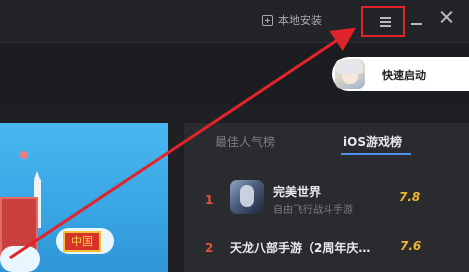  What do you see at coordinates (24, 155) in the screenshot?
I see `balloon-decoration` at bounding box center [24, 155].